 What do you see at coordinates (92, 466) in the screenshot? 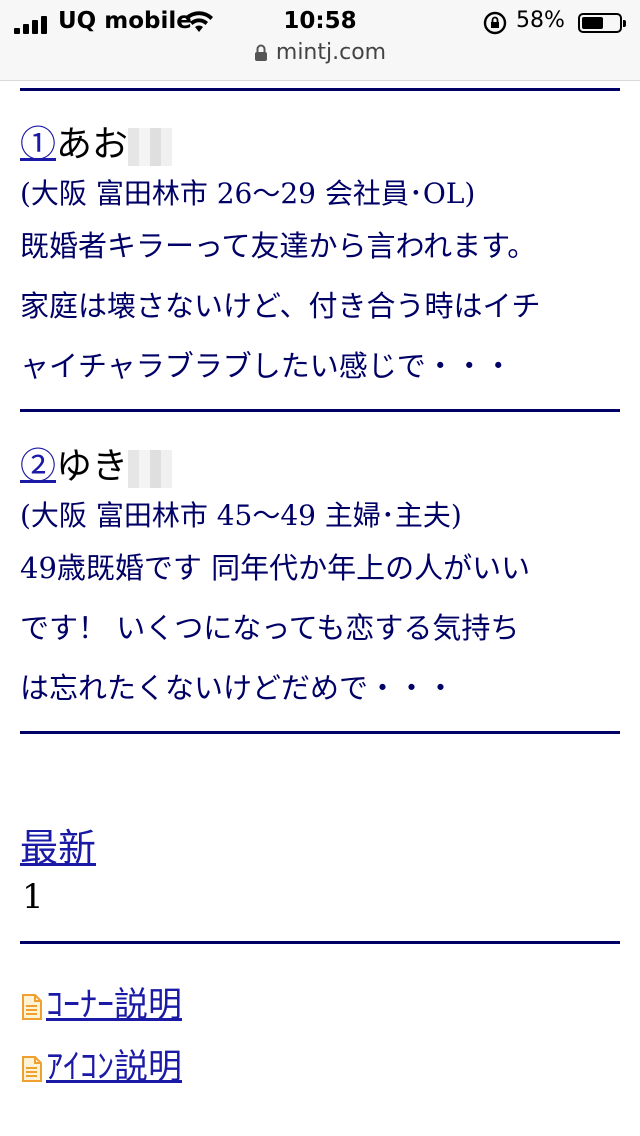
I see `entry-name: ゆき` at bounding box center [92, 466].